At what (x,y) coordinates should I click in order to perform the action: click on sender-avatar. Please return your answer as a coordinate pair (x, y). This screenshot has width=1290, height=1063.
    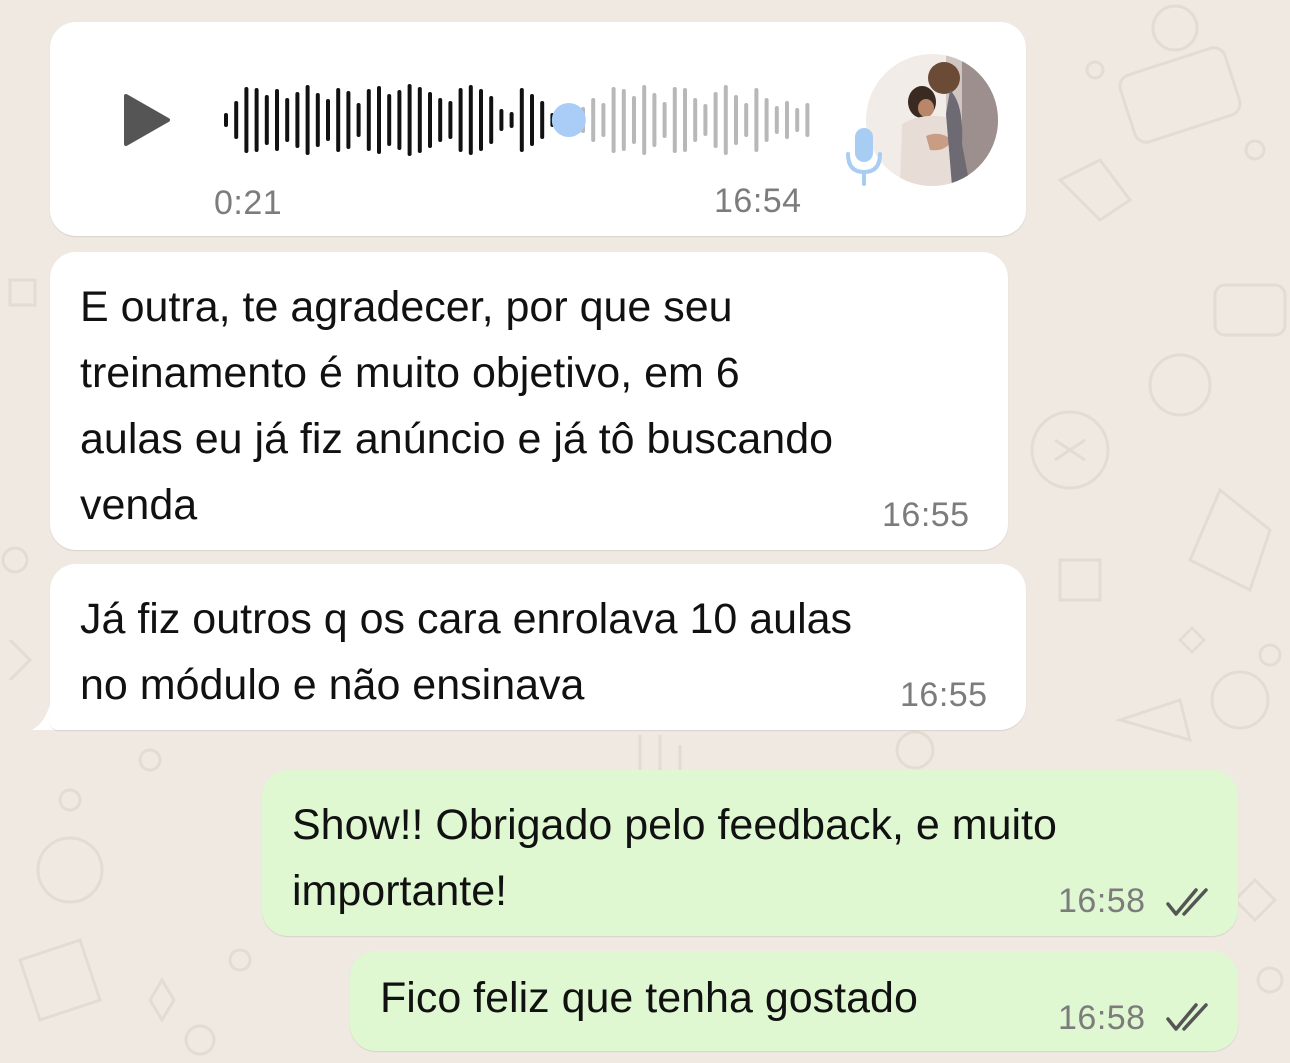
    Looking at the image, I should click on (932, 120).